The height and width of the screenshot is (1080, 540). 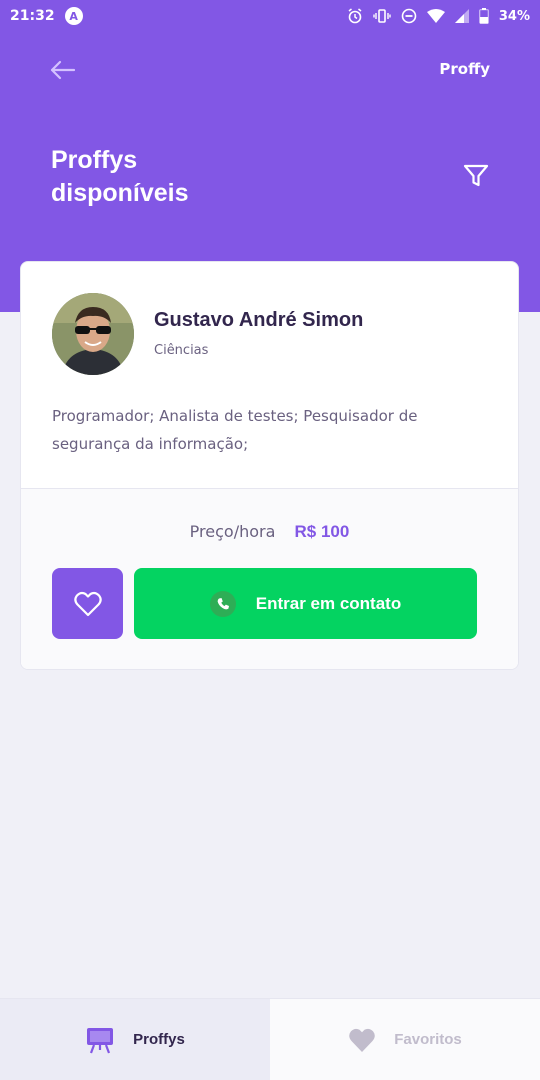 I want to click on arrow-left-icon, so click(x=63, y=70).